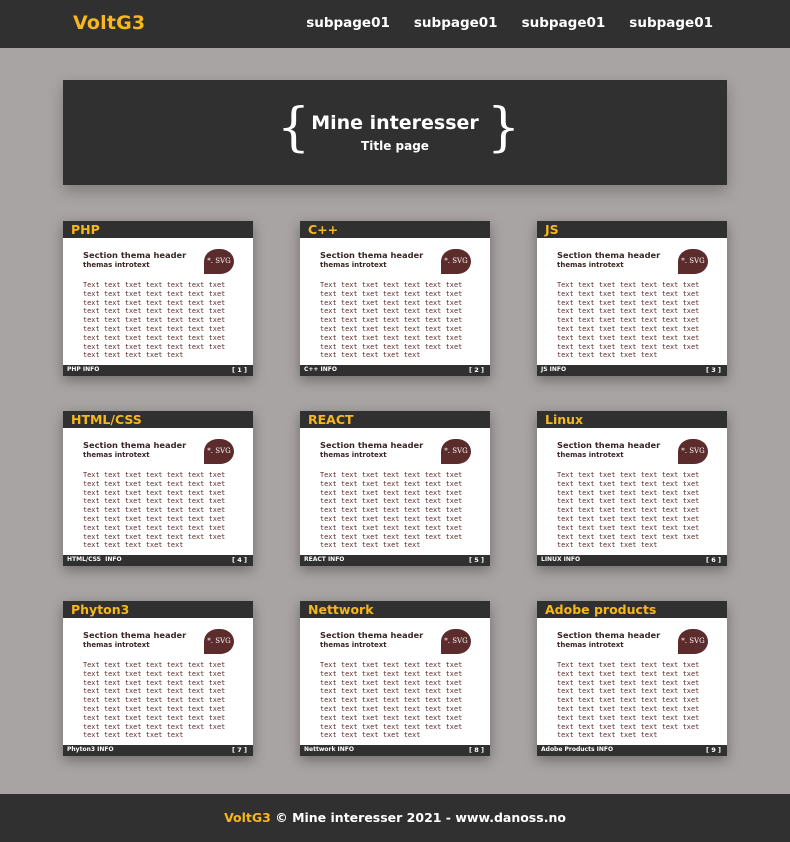 This screenshot has width=790, height=842. What do you see at coordinates (632, 370) in the screenshot?
I see `card-footer: JS INFO [ 3 ]` at bounding box center [632, 370].